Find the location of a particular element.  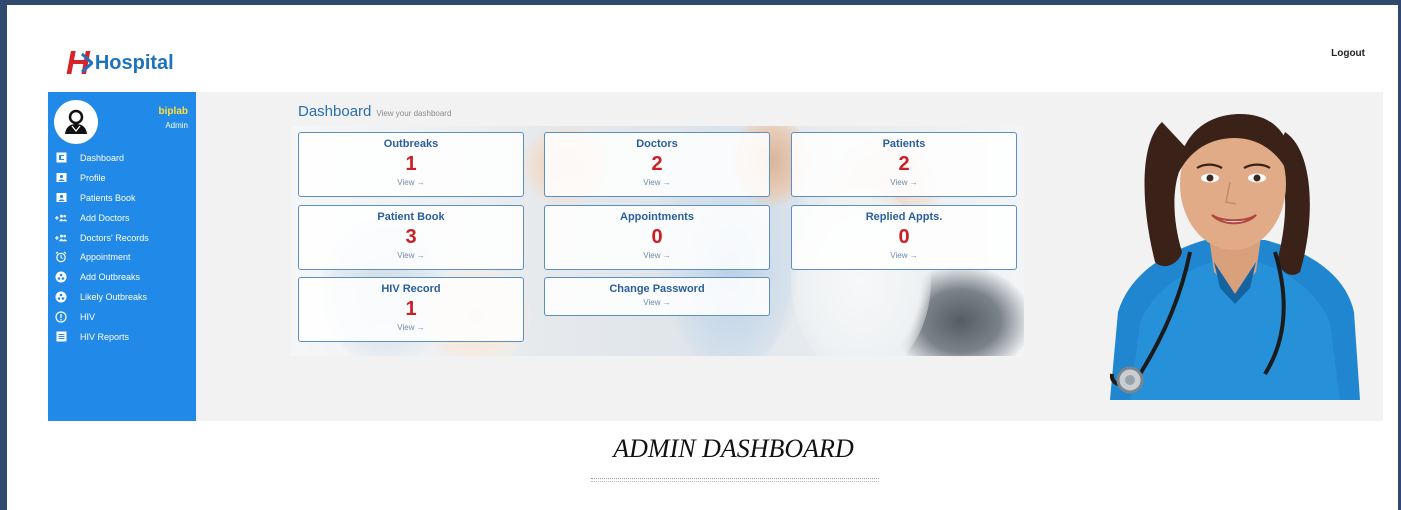

logo-arrow-icon is located at coordinates (86, 63).